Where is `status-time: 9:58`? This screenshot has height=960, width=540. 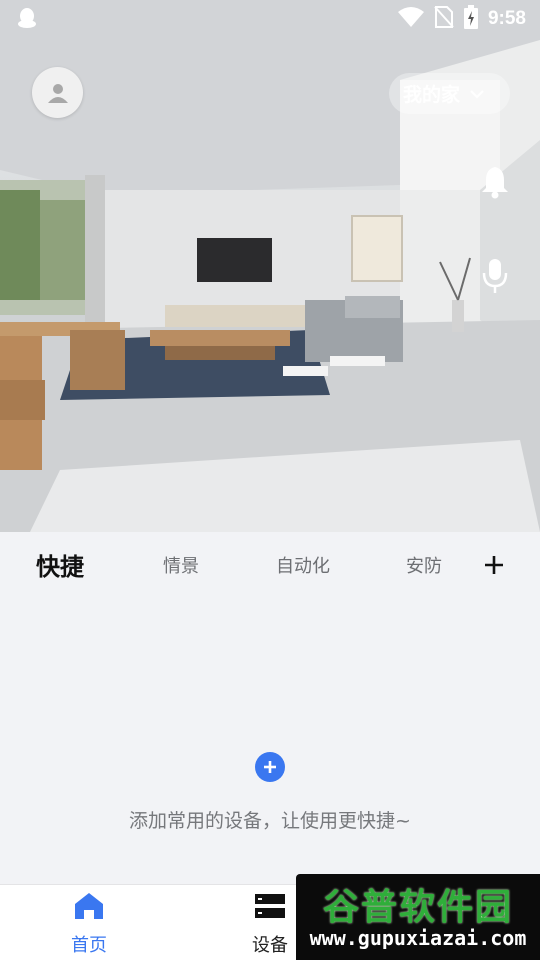
status-time: 9:58 is located at coordinates (506, 18).